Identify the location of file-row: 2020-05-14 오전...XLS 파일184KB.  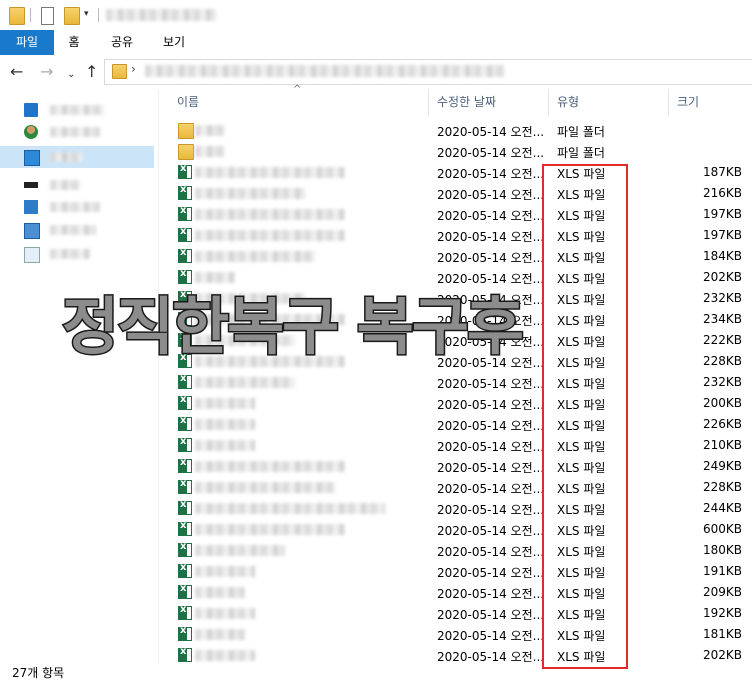
(455, 256).